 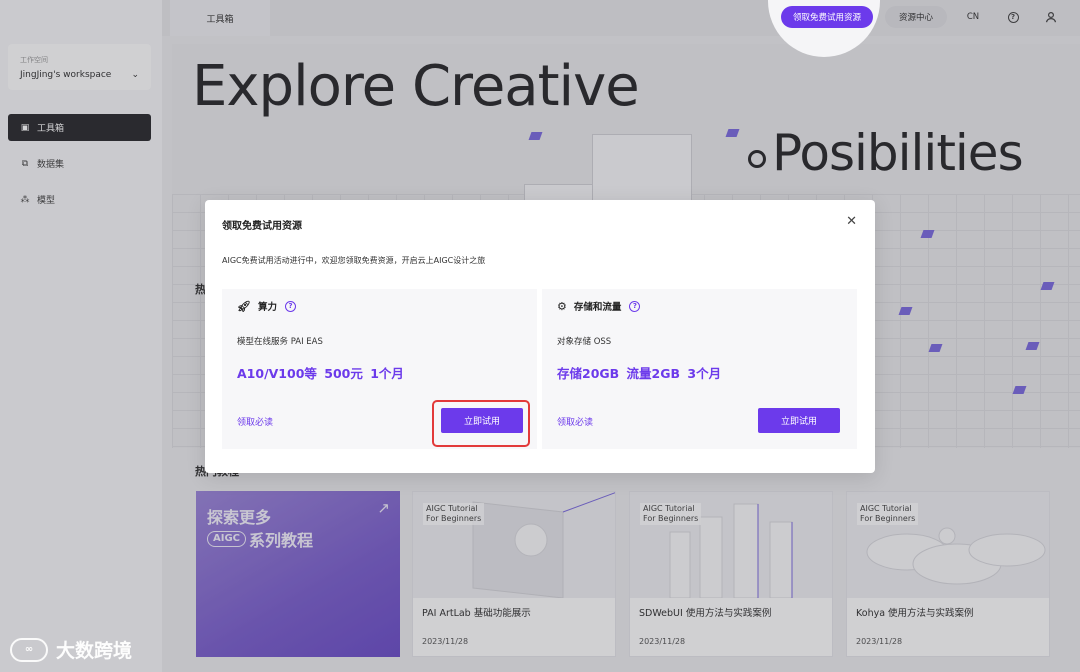 What do you see at coordinates (851, 221) in the screenshot?
I see `close-icon: ✕` at bounding box center [851, 221].